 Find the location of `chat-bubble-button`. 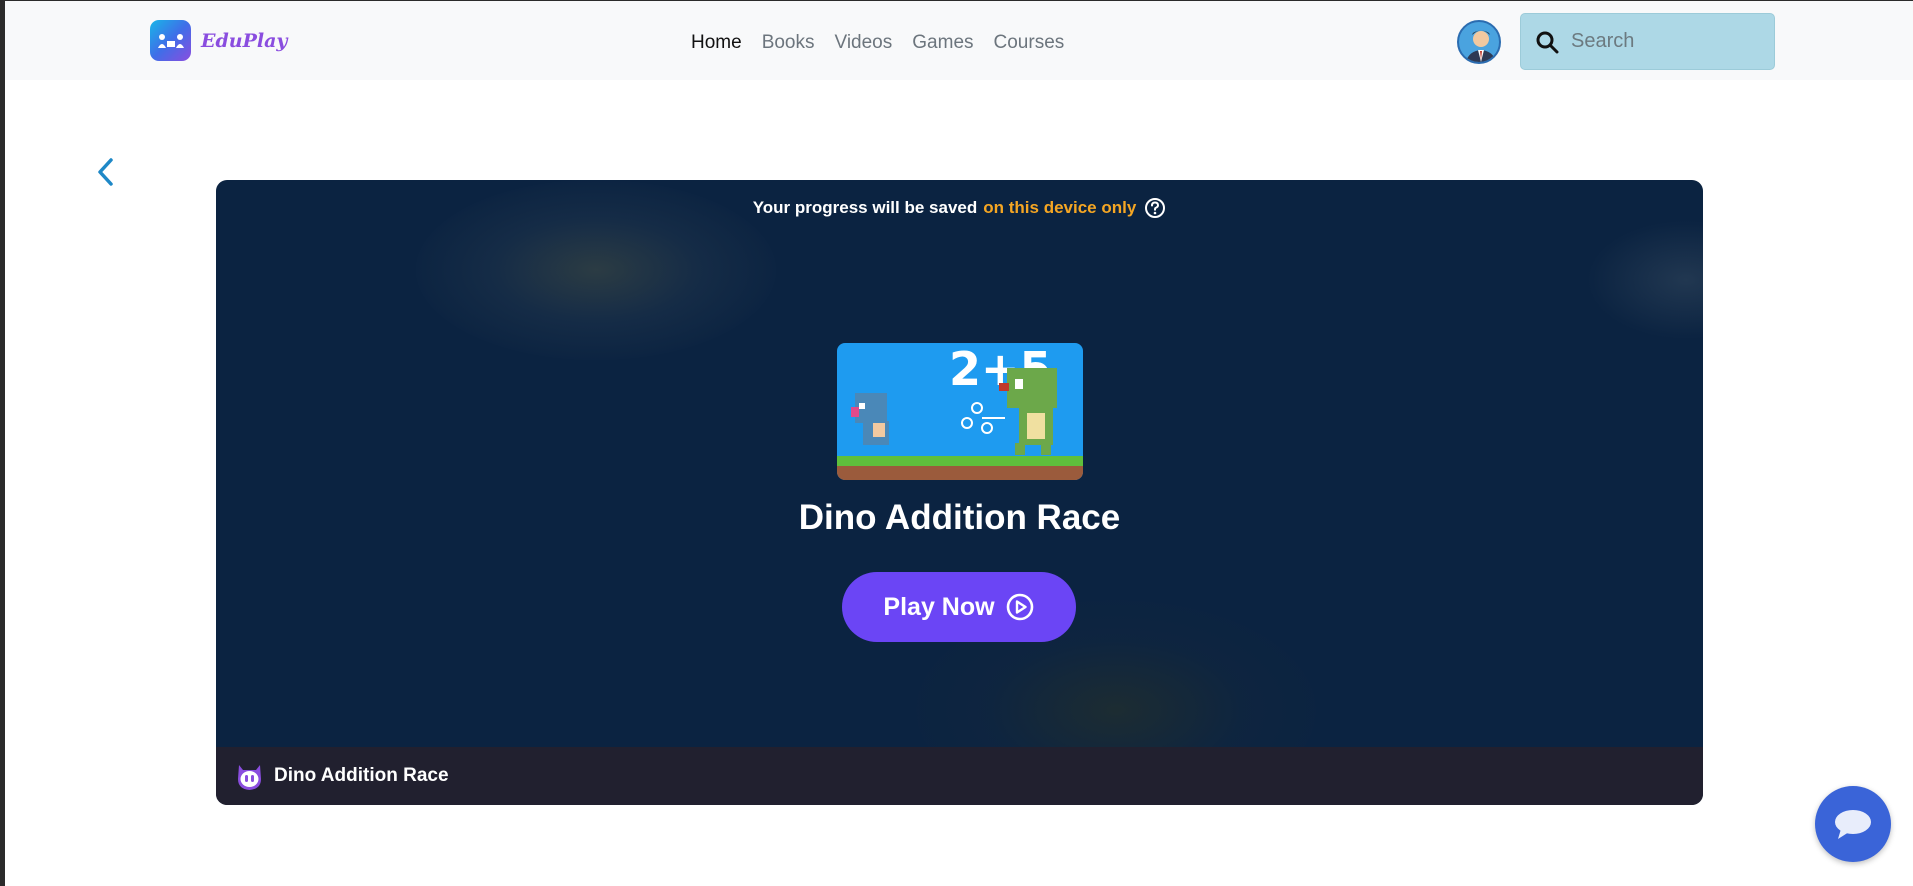

chat-bubble-button is located at coordinates (1853, 824).